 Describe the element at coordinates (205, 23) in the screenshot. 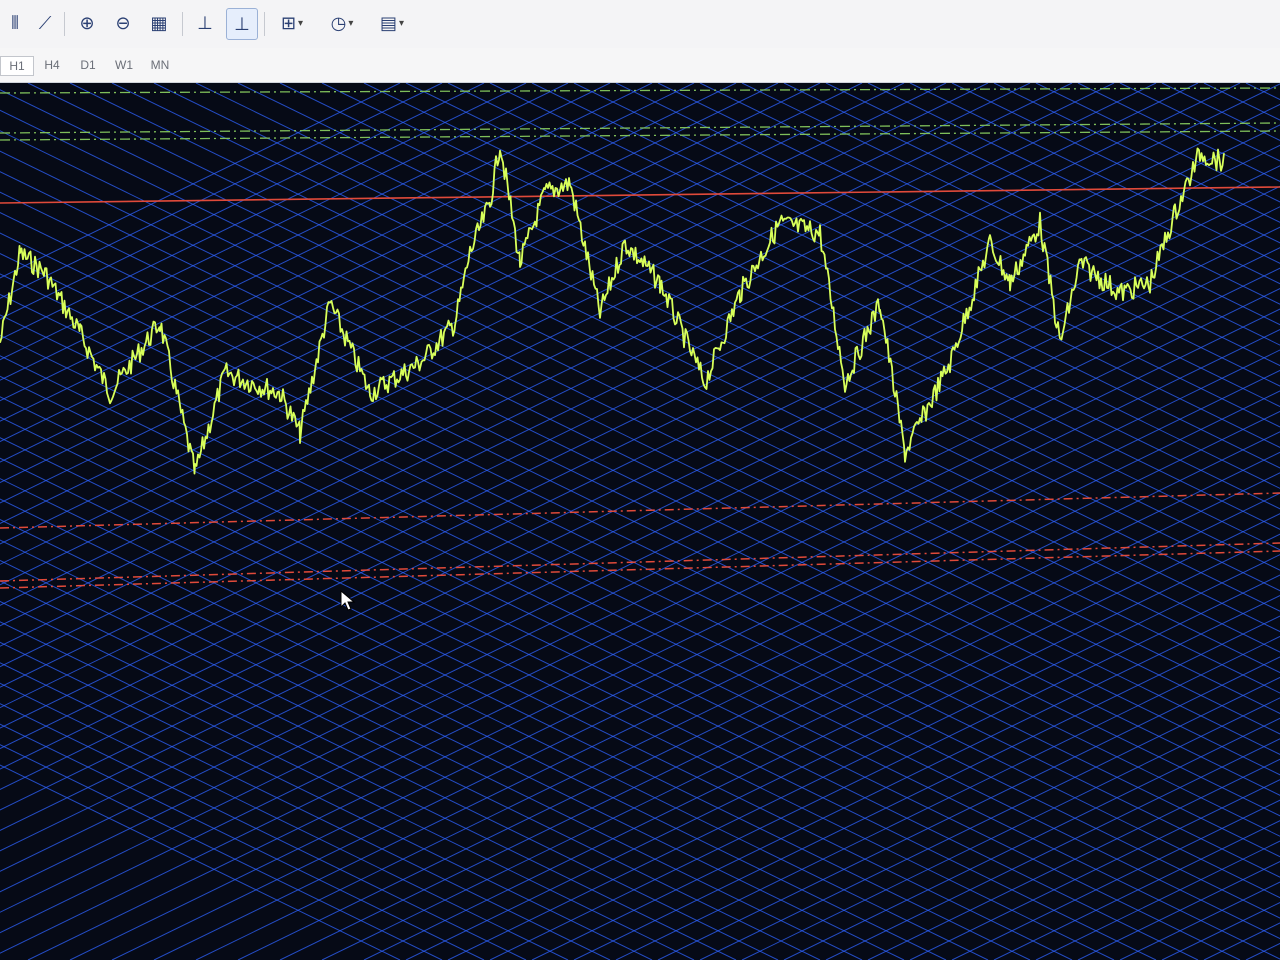

I see `chart-shift-icon: ⊥` at that location.